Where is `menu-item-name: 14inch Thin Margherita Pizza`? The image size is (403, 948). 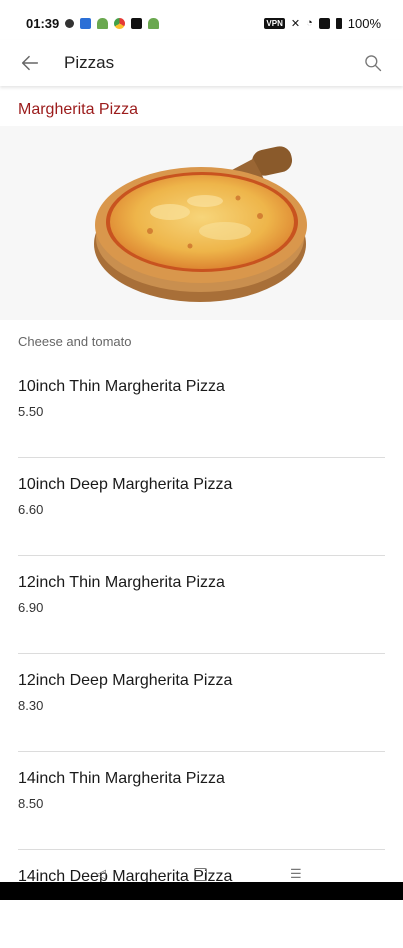 menu-item-name: 14inch Thin Margherita Pizza is located at coordinates (201, 779).